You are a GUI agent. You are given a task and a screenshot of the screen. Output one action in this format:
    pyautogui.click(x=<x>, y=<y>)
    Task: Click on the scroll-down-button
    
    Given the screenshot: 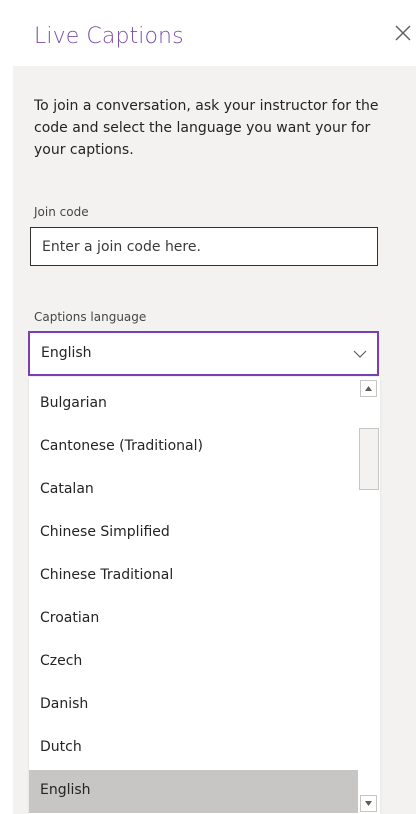 What is the action you would take?
    pyautogui.click(x=368, y=803)
    